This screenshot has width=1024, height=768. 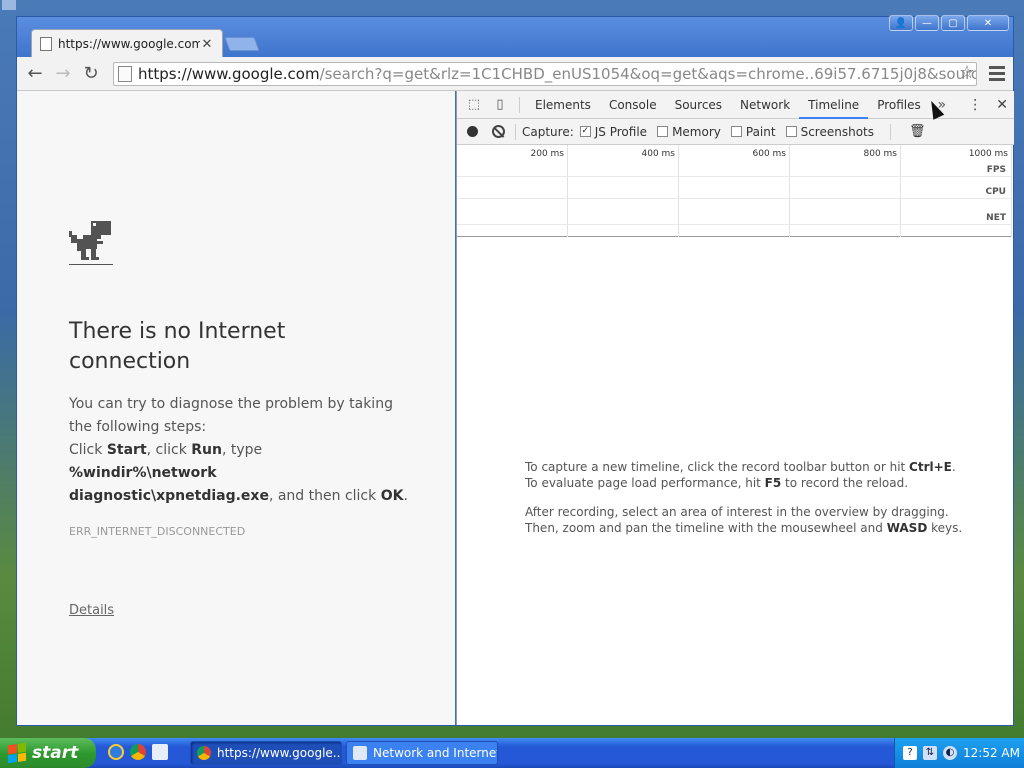 What do you see at coordinates (563, 105) in the screenshot?
I see `devtools-tab-elements: Elements` at bounding box center [563, 105].